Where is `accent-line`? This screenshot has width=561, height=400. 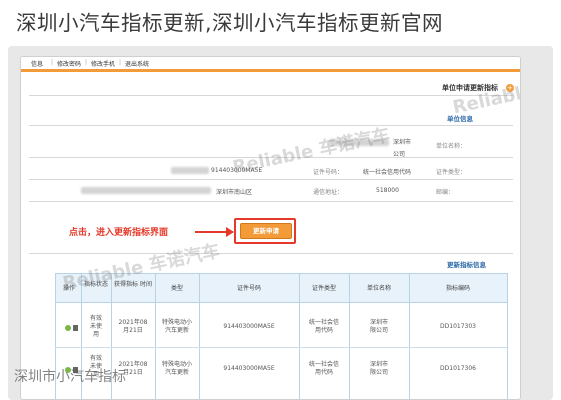
accent-line is located at coordinates (270, 70).